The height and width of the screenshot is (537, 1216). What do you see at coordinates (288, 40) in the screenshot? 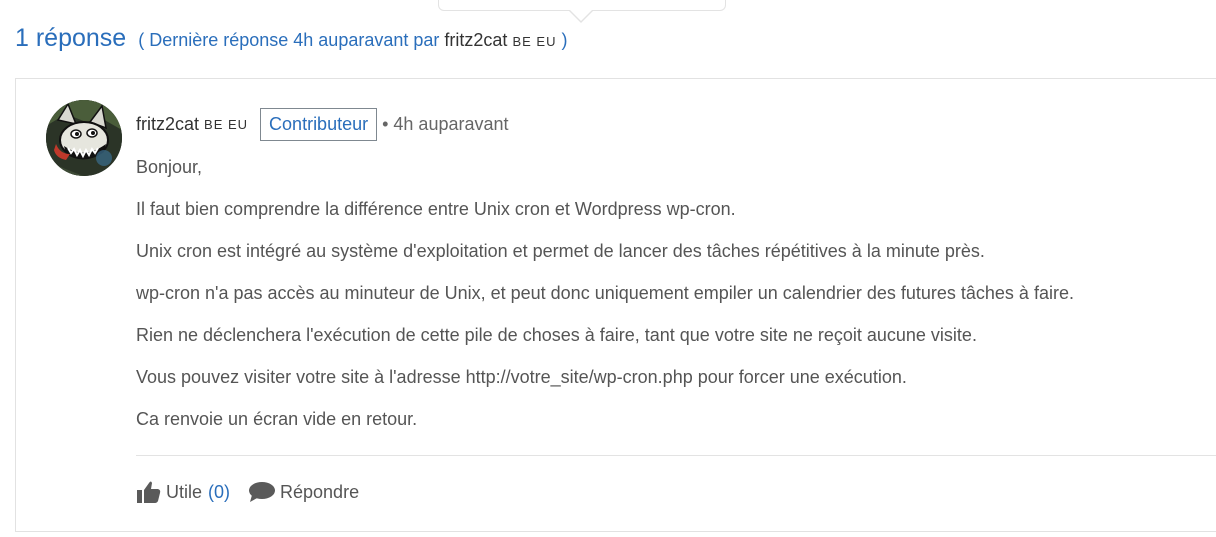
I see `last-reply-prefix: ( Dernière réponse 4h auparavant par` at bounding box center [288, 40].